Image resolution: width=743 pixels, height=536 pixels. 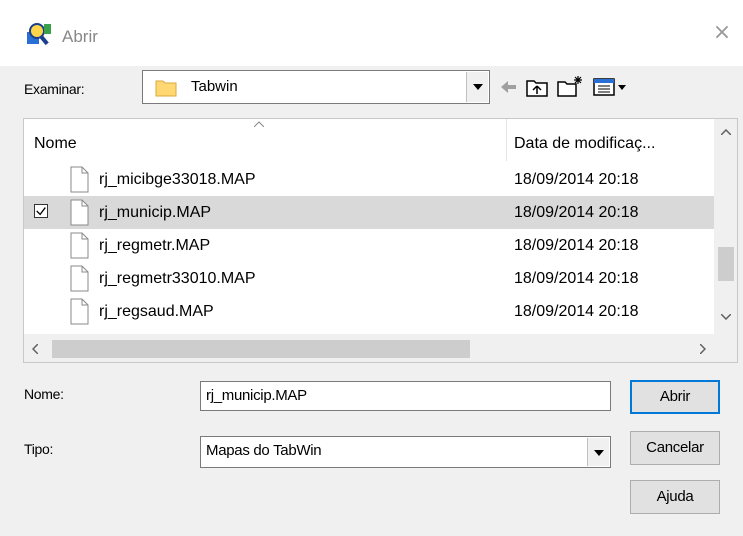 What do you see at coordinates (722, 33) in the screenshot?
I see `close-icon: ×` at bounding box center [722, 33].